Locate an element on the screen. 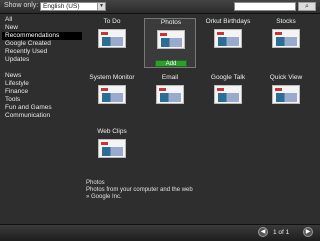 This screenshot has height=241, width=320. gadget-title: Quick View is located at coordinates (286, 77).